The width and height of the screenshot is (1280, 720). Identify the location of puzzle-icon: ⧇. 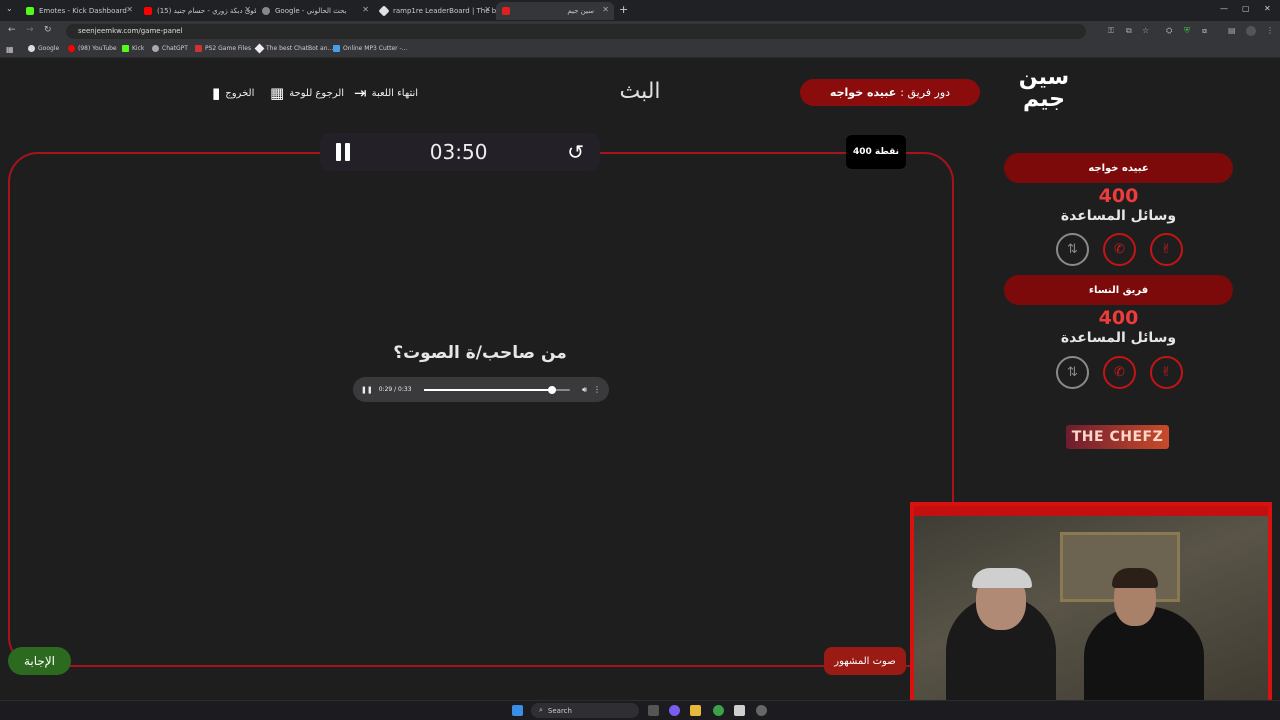
(1204, 31).